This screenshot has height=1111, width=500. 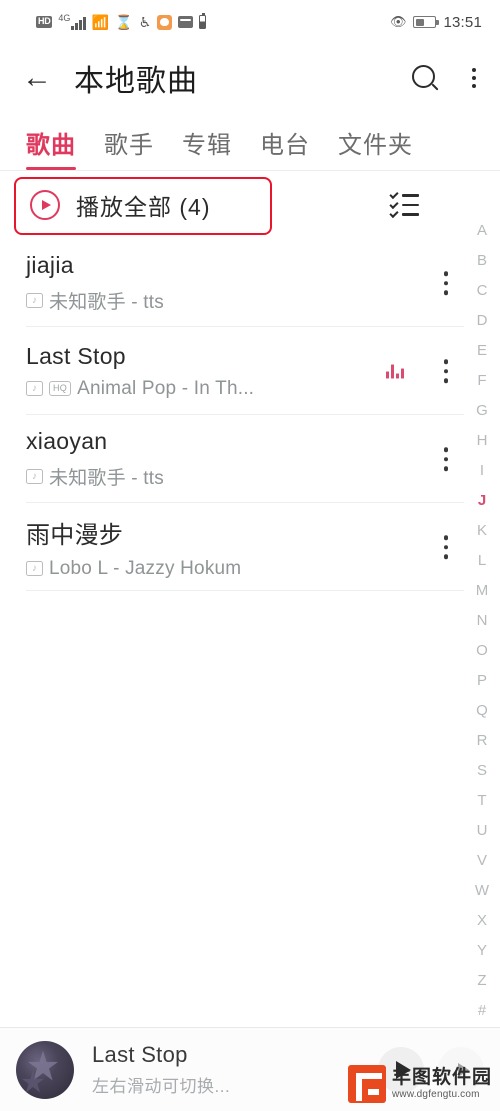 I want to click on song-title: Last Stop, so click(x=76, y=355).